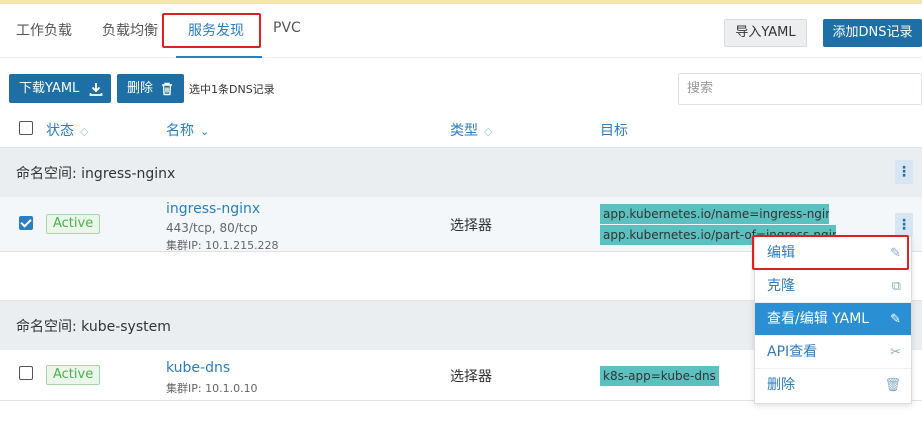 The height and width of the screenshot is (442, 922). What do you see at coordinates (287, 28) in the screenshot?
I see `tab-pvc: PVC` at bounding box center [287, 28].